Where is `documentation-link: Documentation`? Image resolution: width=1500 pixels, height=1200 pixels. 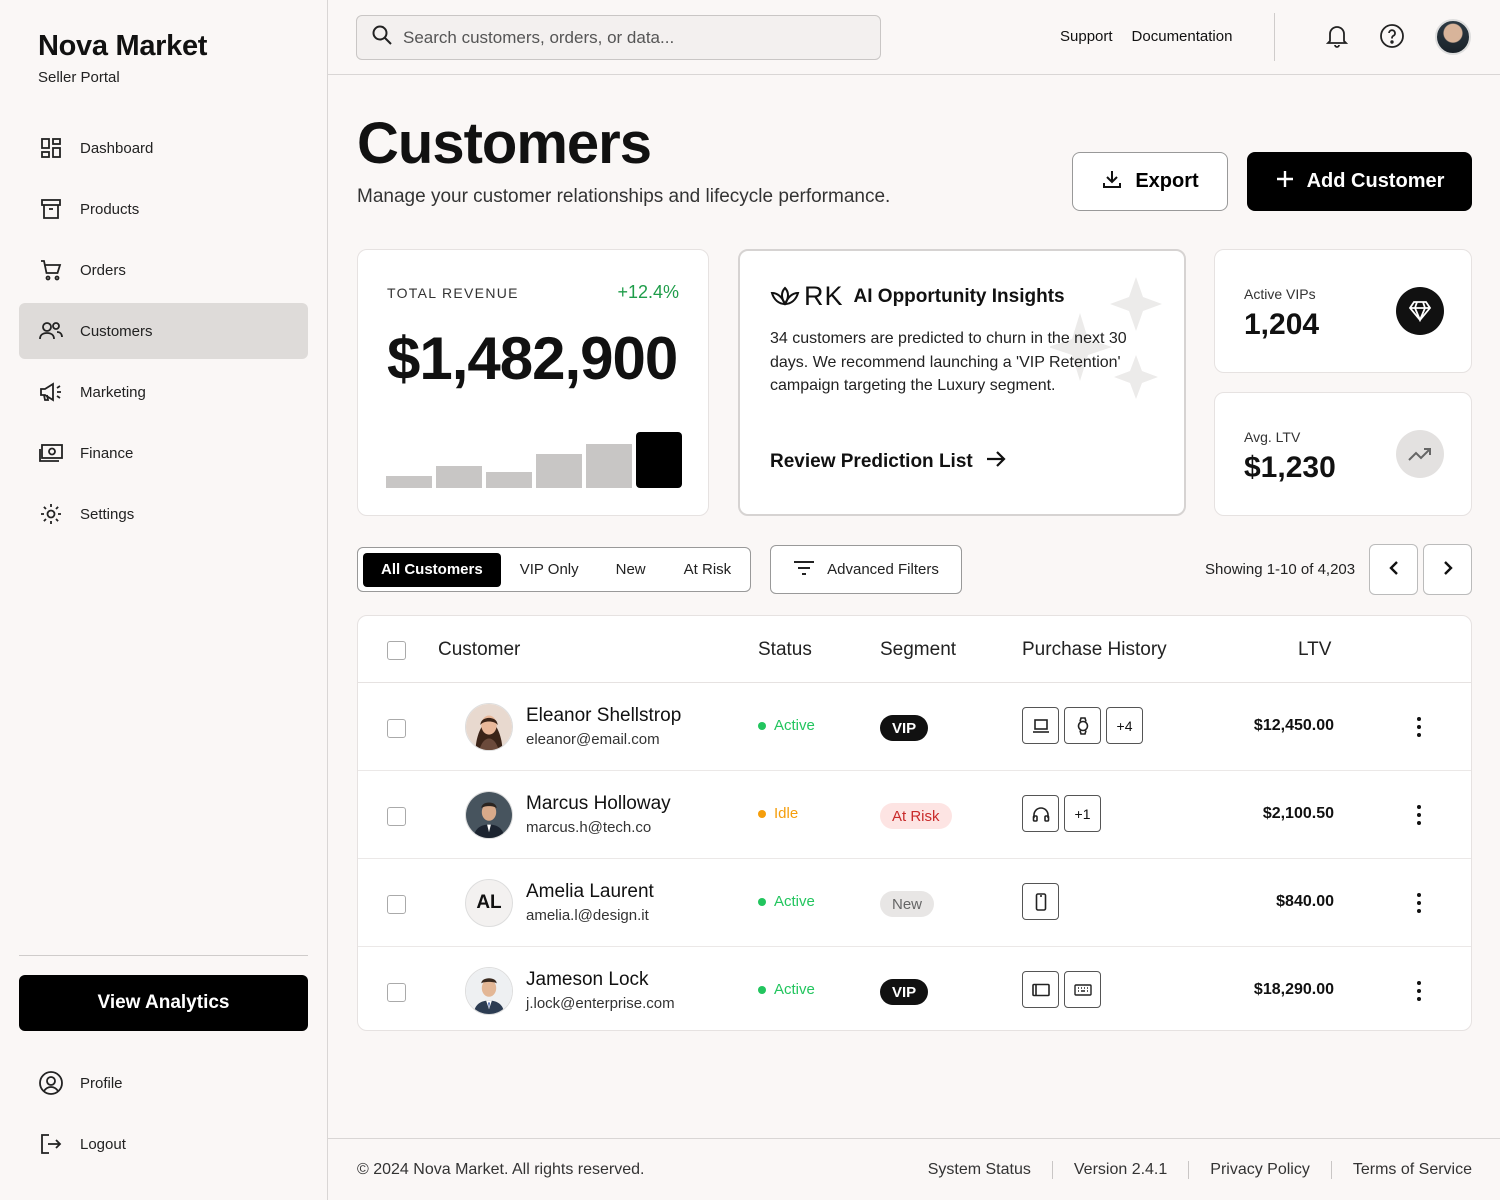 documentation-link: Documentation is located at coordinates (1182, 36).